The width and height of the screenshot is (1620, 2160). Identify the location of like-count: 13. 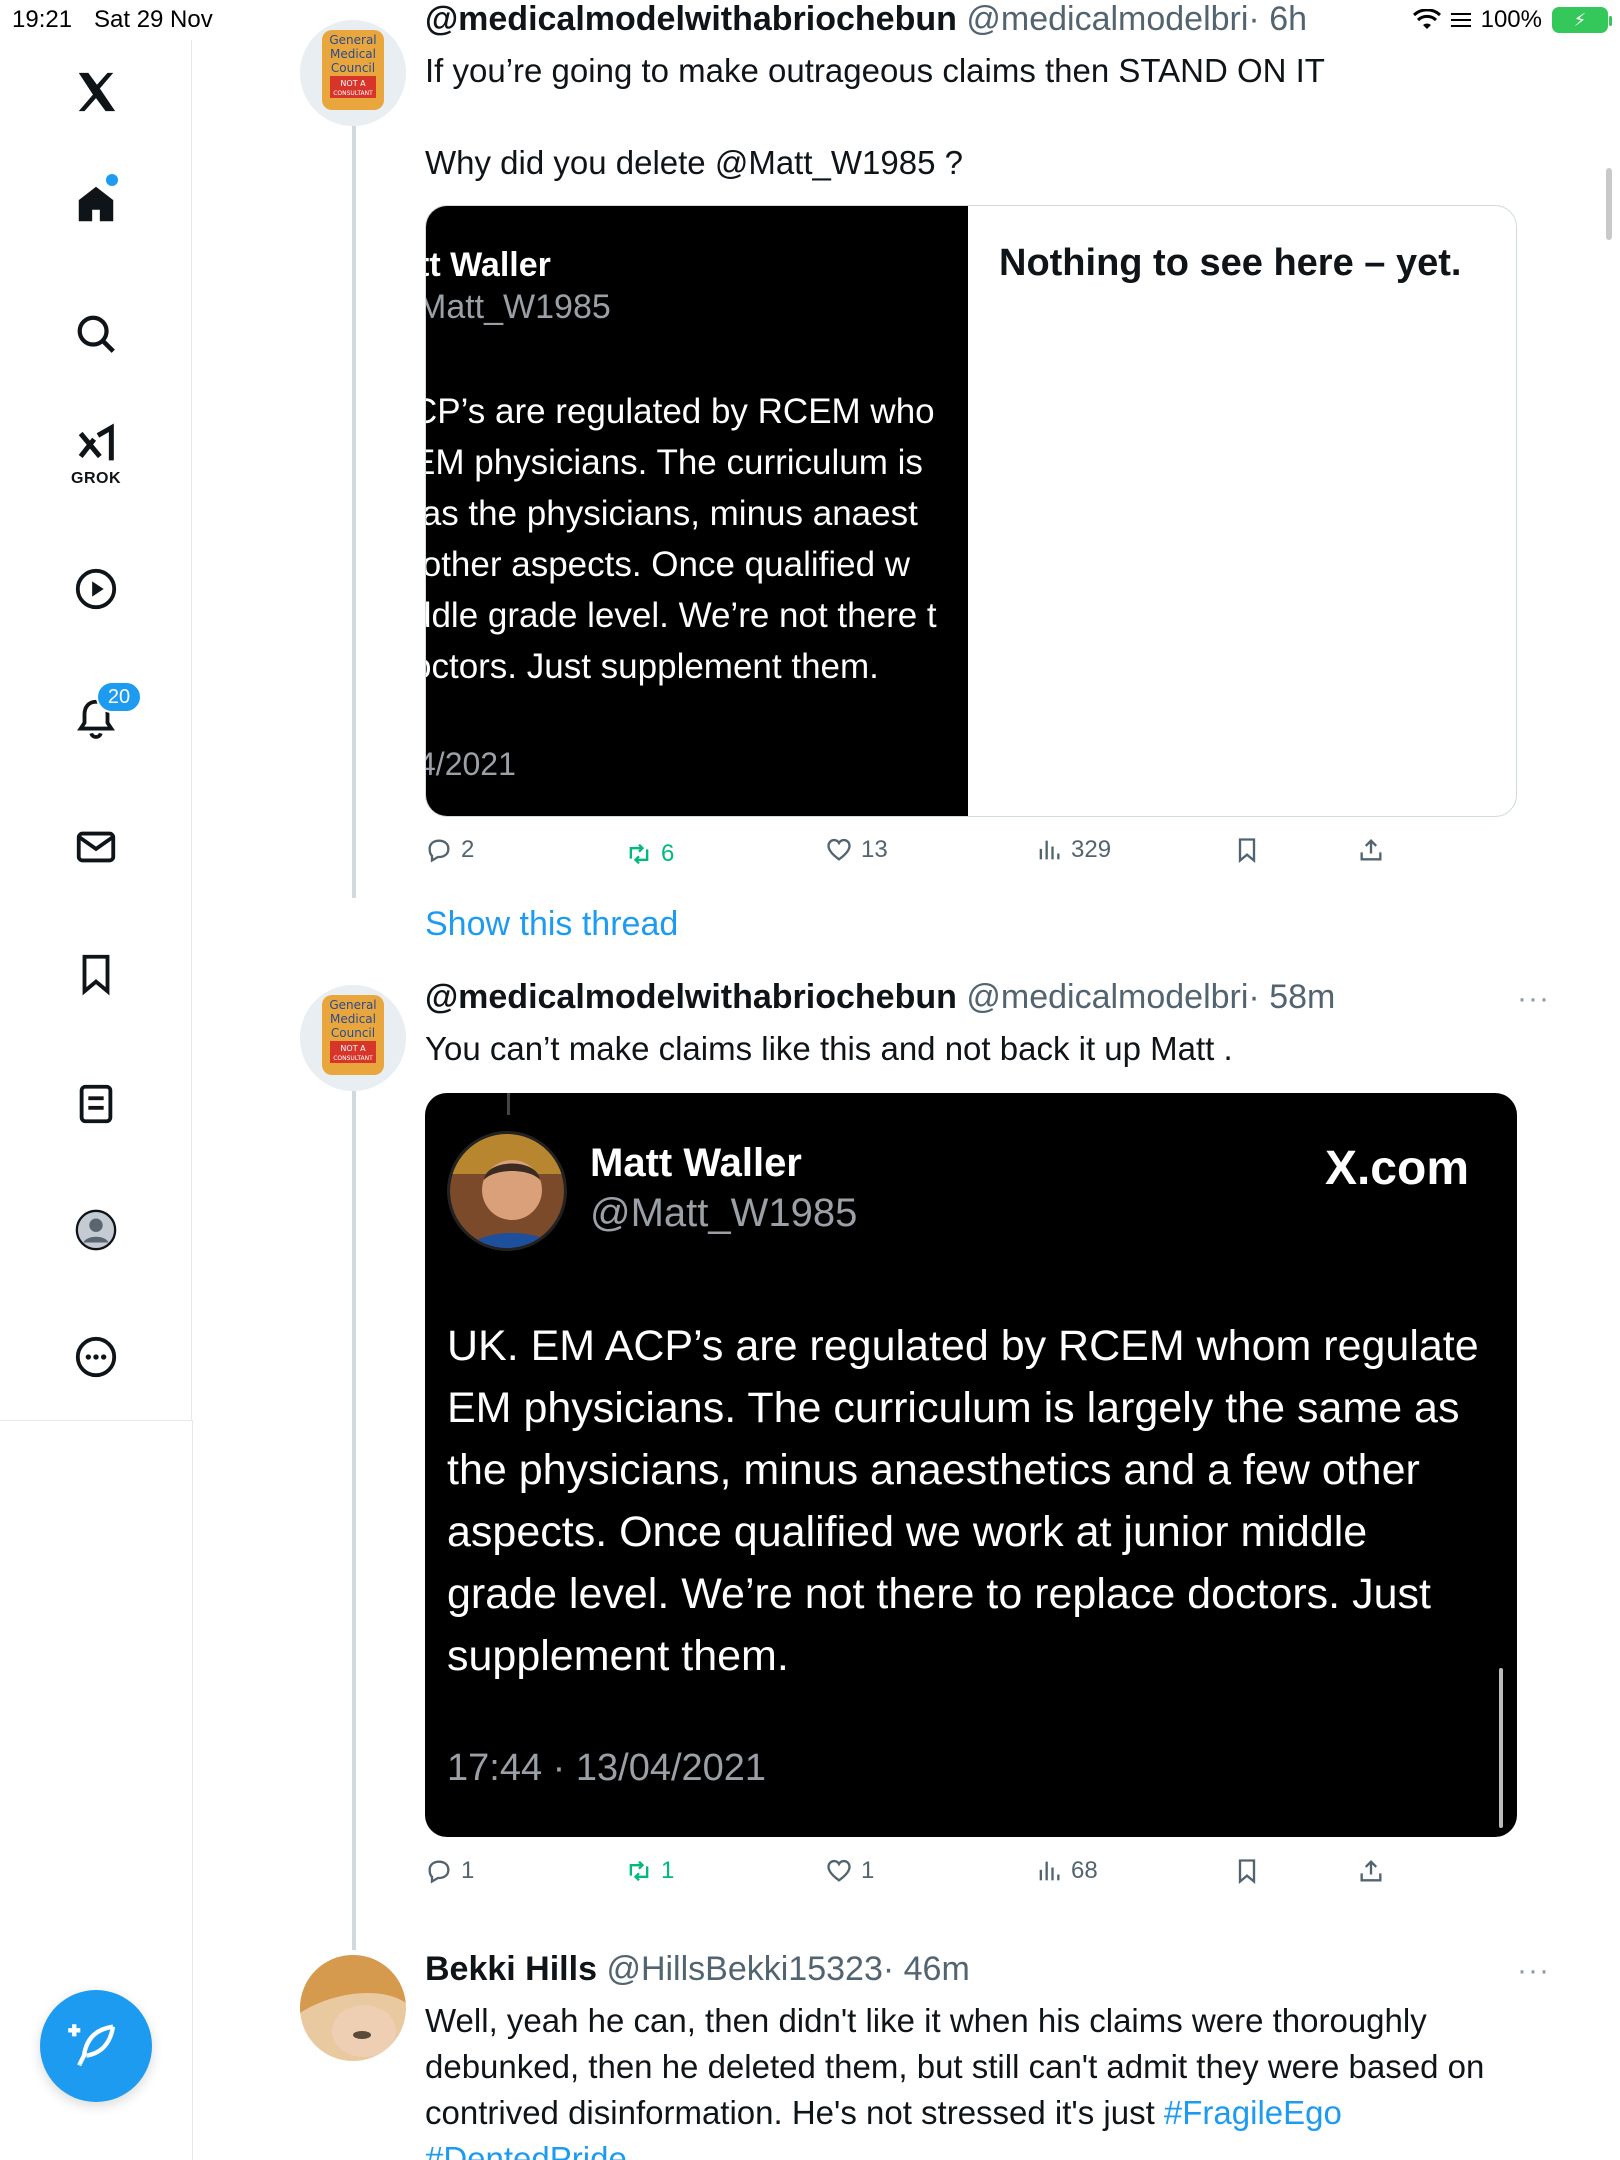
(874, 849).